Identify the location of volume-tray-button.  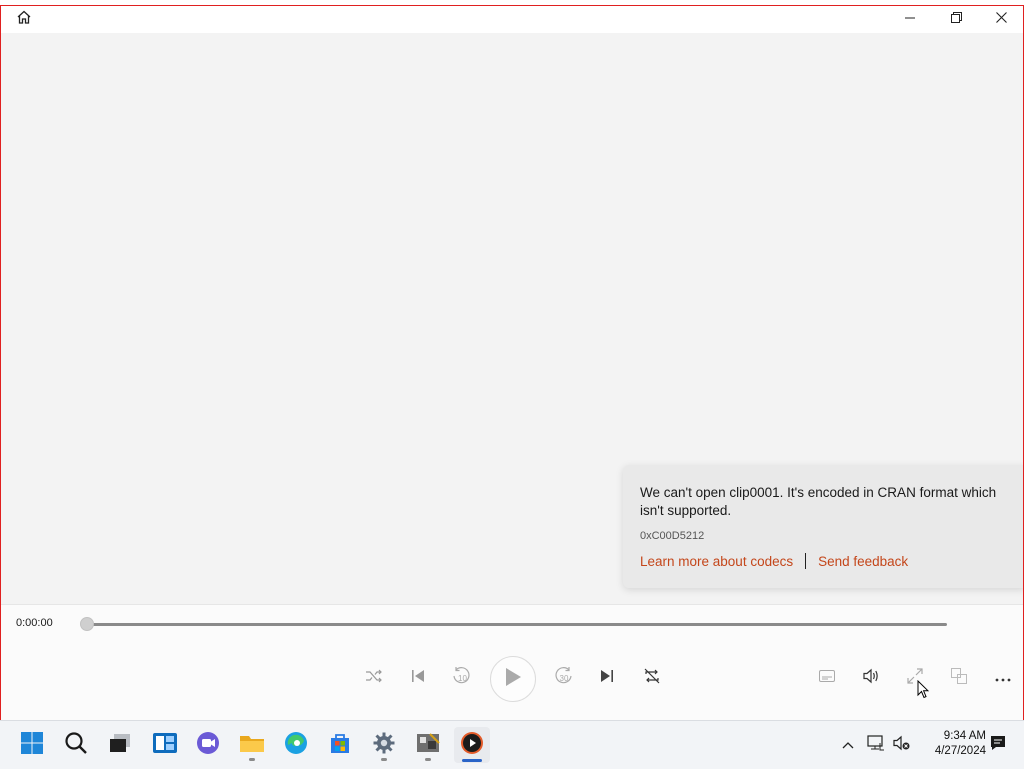
(902, 745).